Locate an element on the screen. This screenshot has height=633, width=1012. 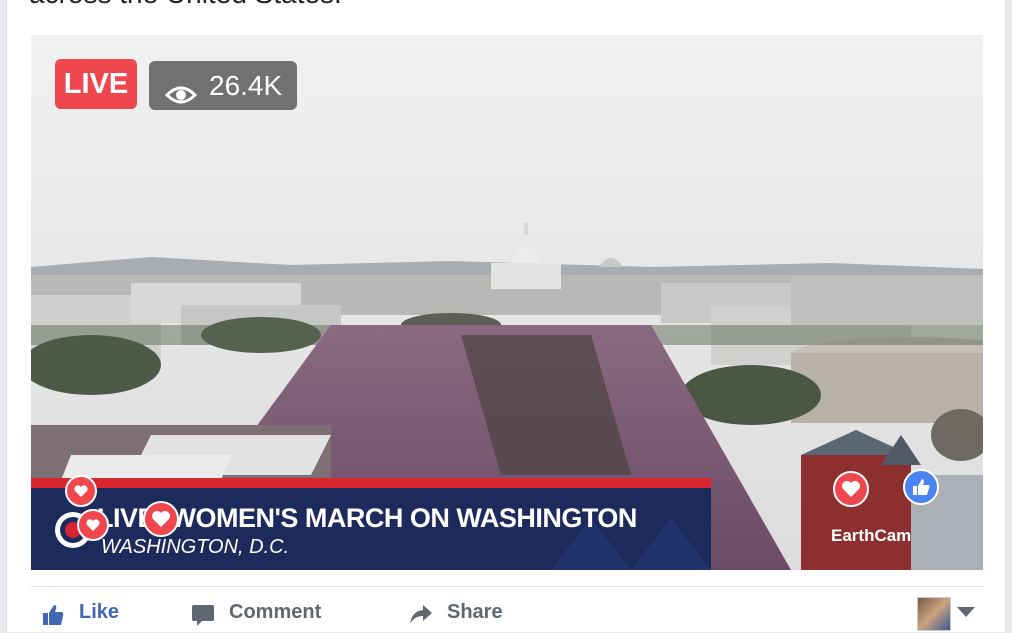
like-label: Like is located at coordinates (99, 612).